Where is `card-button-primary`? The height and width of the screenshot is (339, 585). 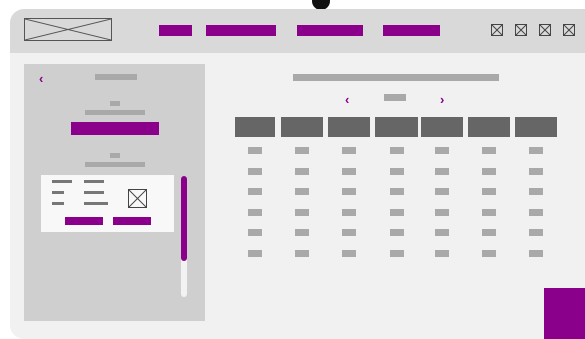 card-button-primary is located at coordinates (84, 221).